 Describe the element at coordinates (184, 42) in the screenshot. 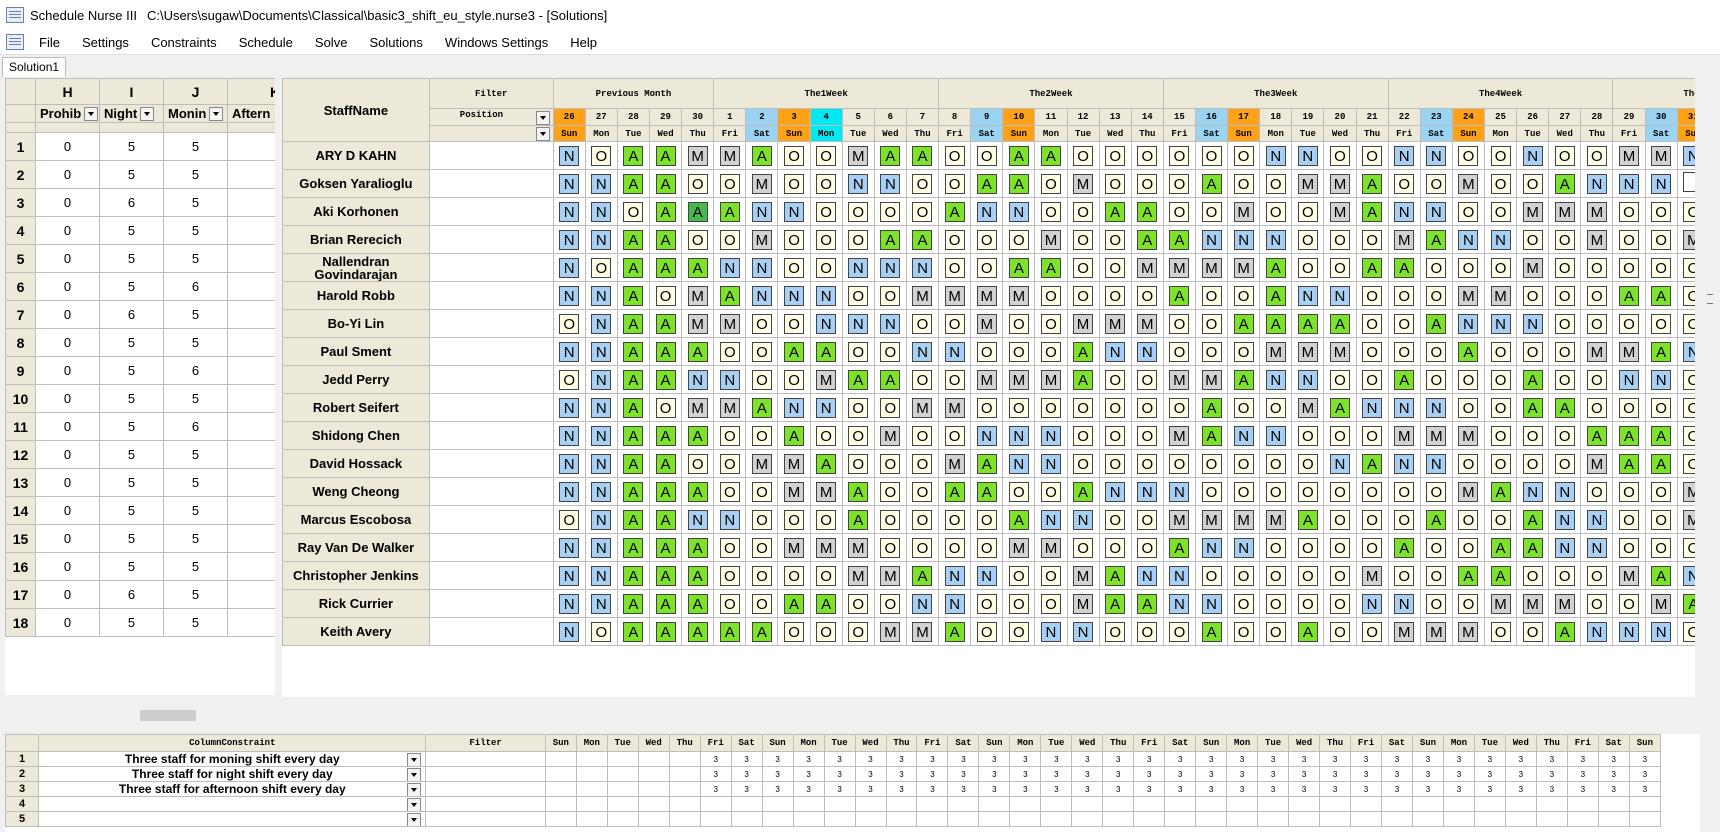

I see `menu-constraints: Constraints` at that location.